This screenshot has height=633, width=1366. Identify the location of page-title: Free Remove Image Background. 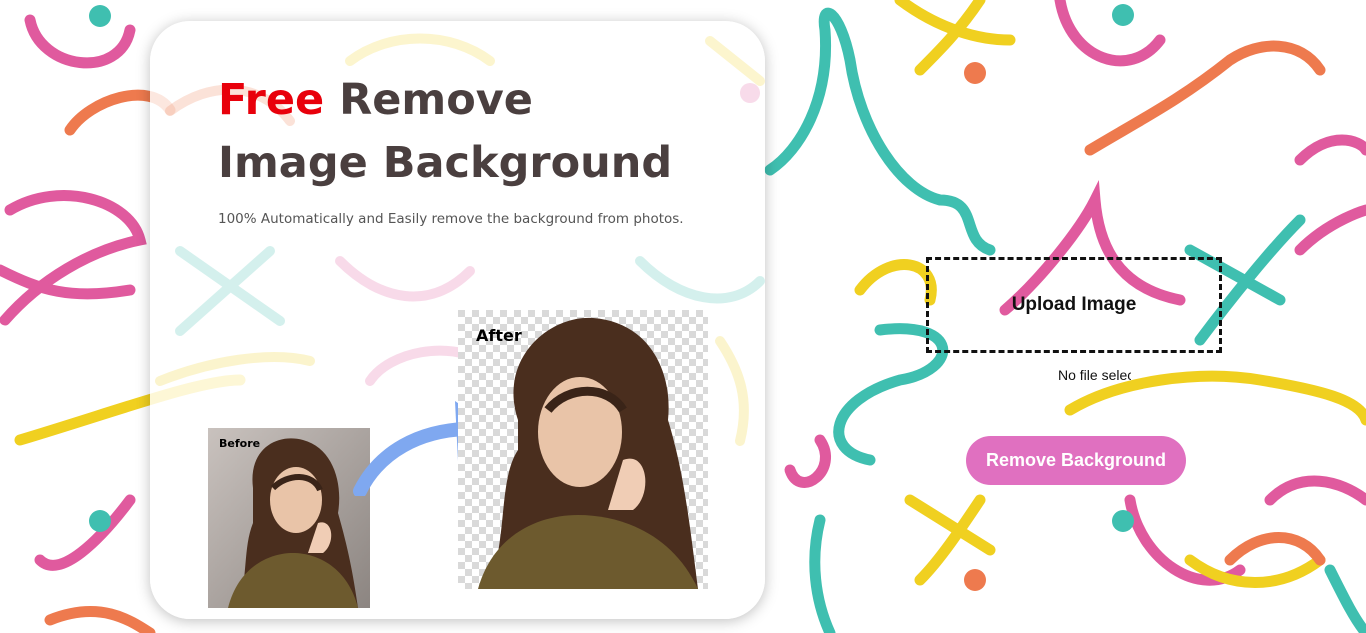
(445, 132).